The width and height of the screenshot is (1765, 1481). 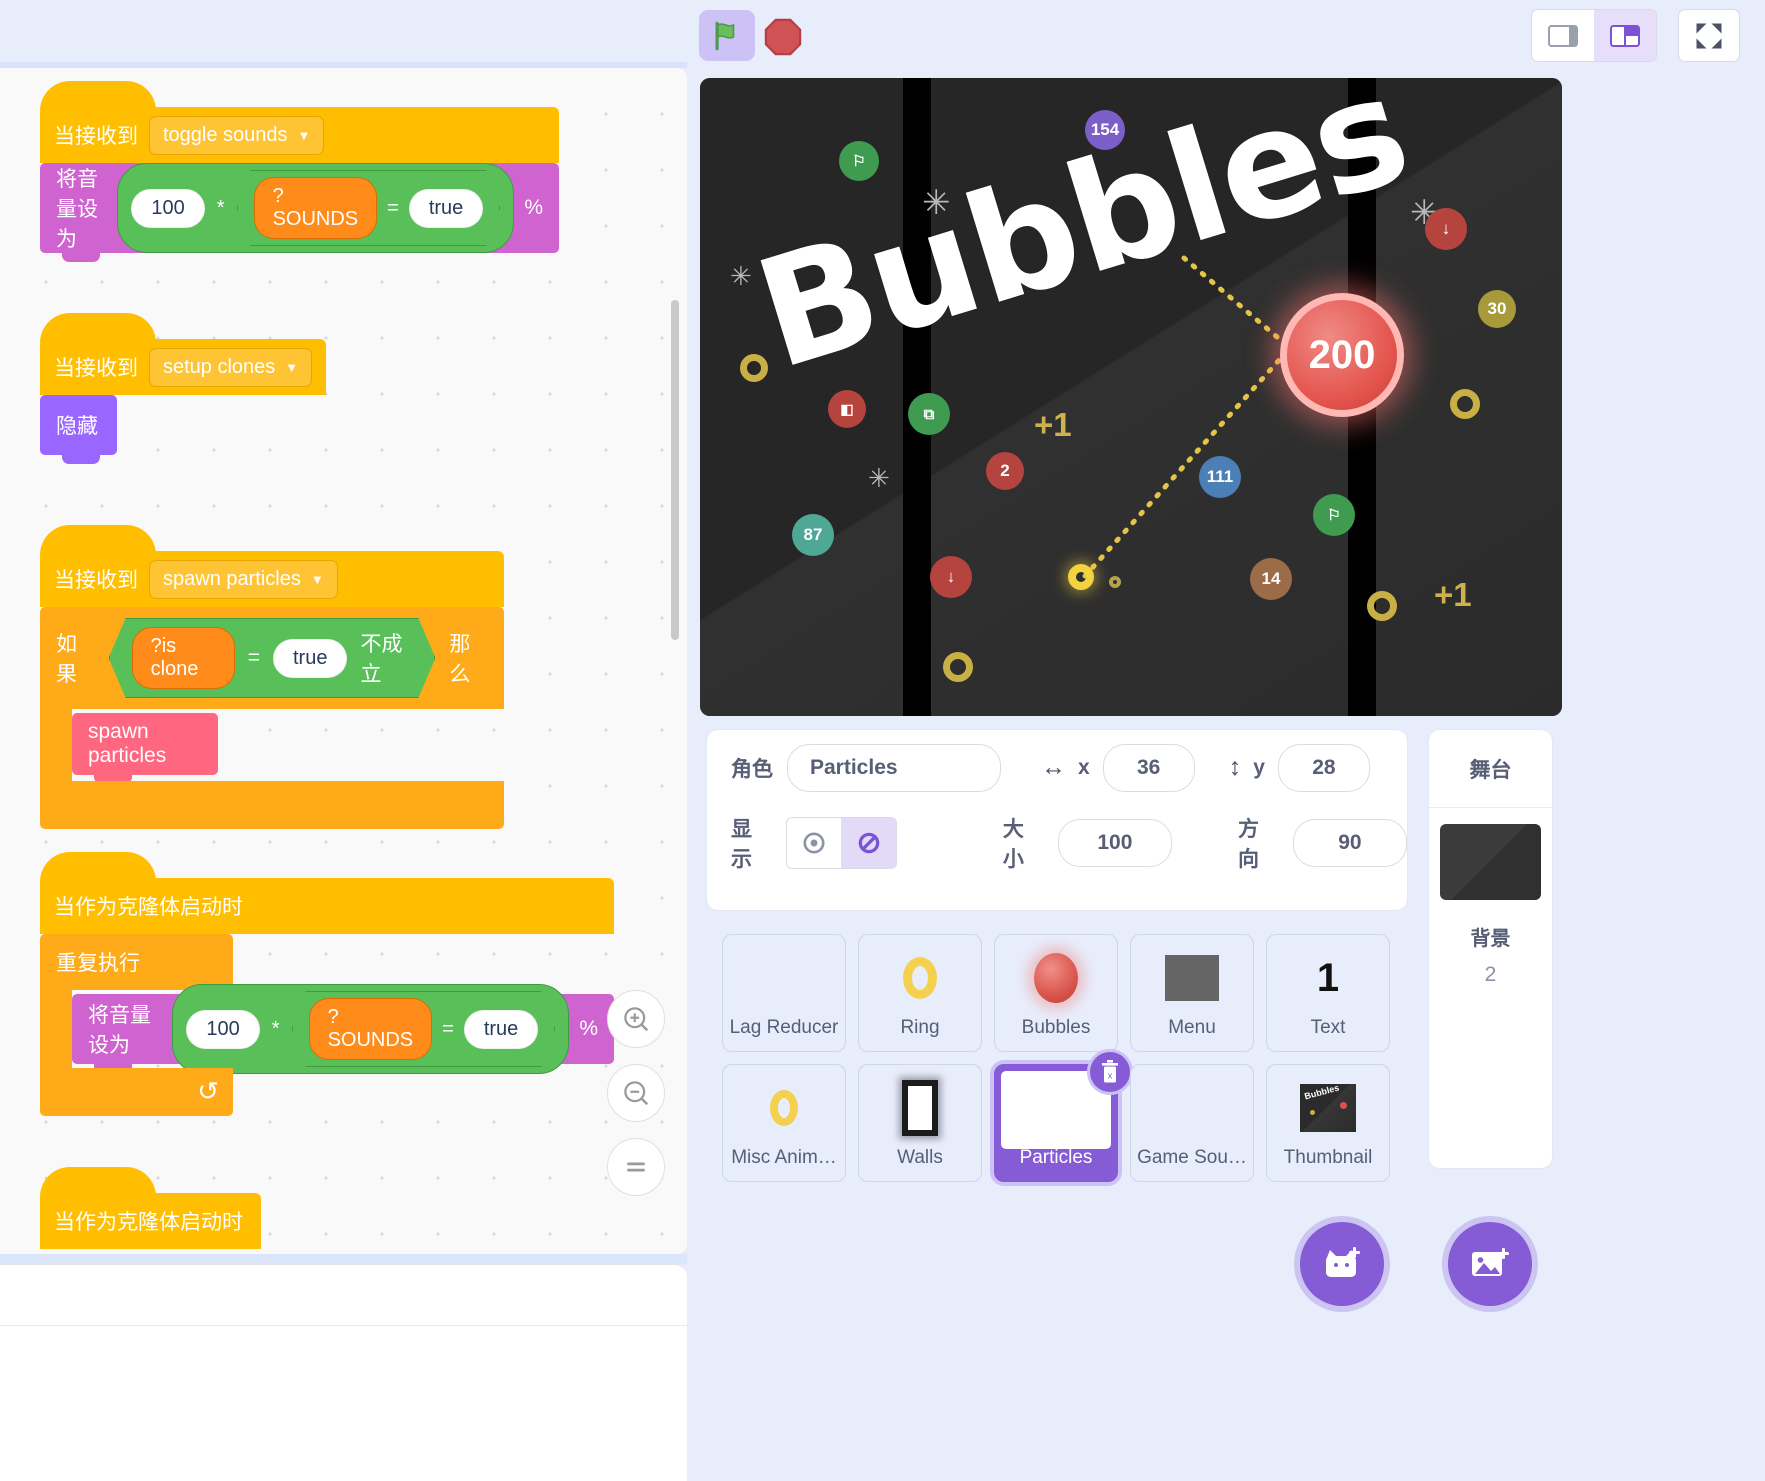 What do you see at coordinates (1342, 355) in the screenshot?
I see `big-bubble-200: 200` at bounding box center [1342, 355].